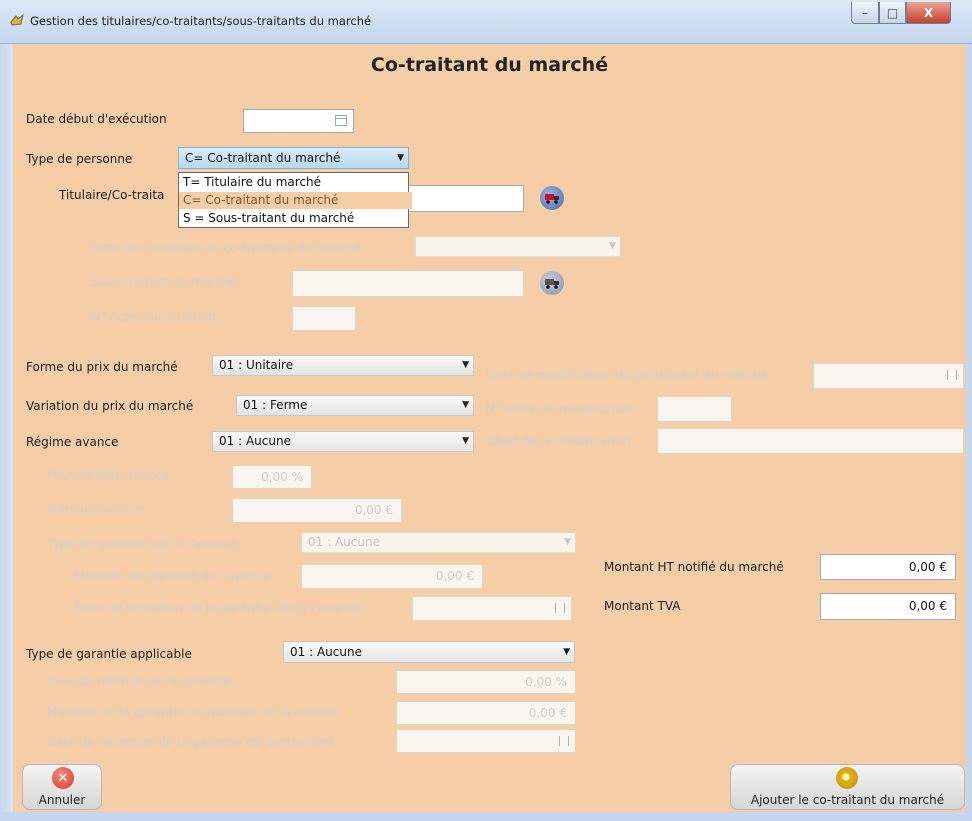 This screenshot has width=972, height=821. What do you see at coordinates (256, 365) in the screenshot?
I see `forme-prix-value: 01 : Unitaire` at bounding box center [256, 365].